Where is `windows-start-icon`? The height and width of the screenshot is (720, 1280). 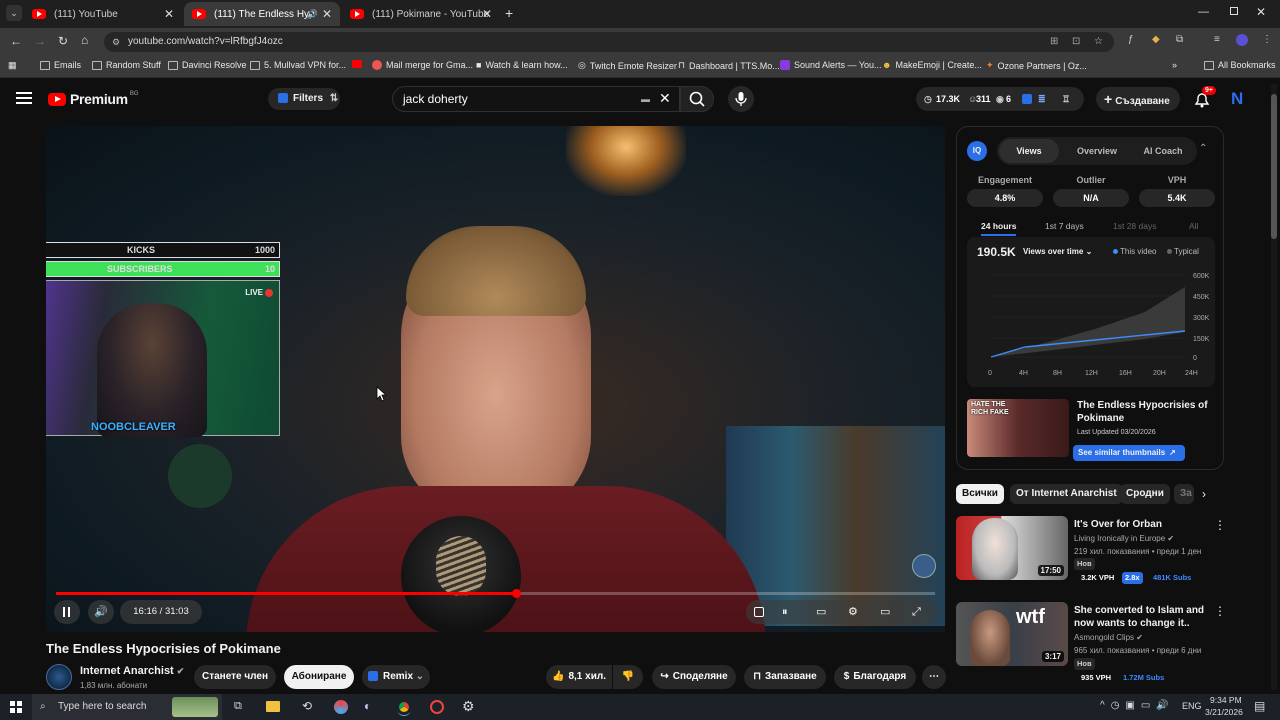 windows-start-icon is located at coordinates (16, 707).